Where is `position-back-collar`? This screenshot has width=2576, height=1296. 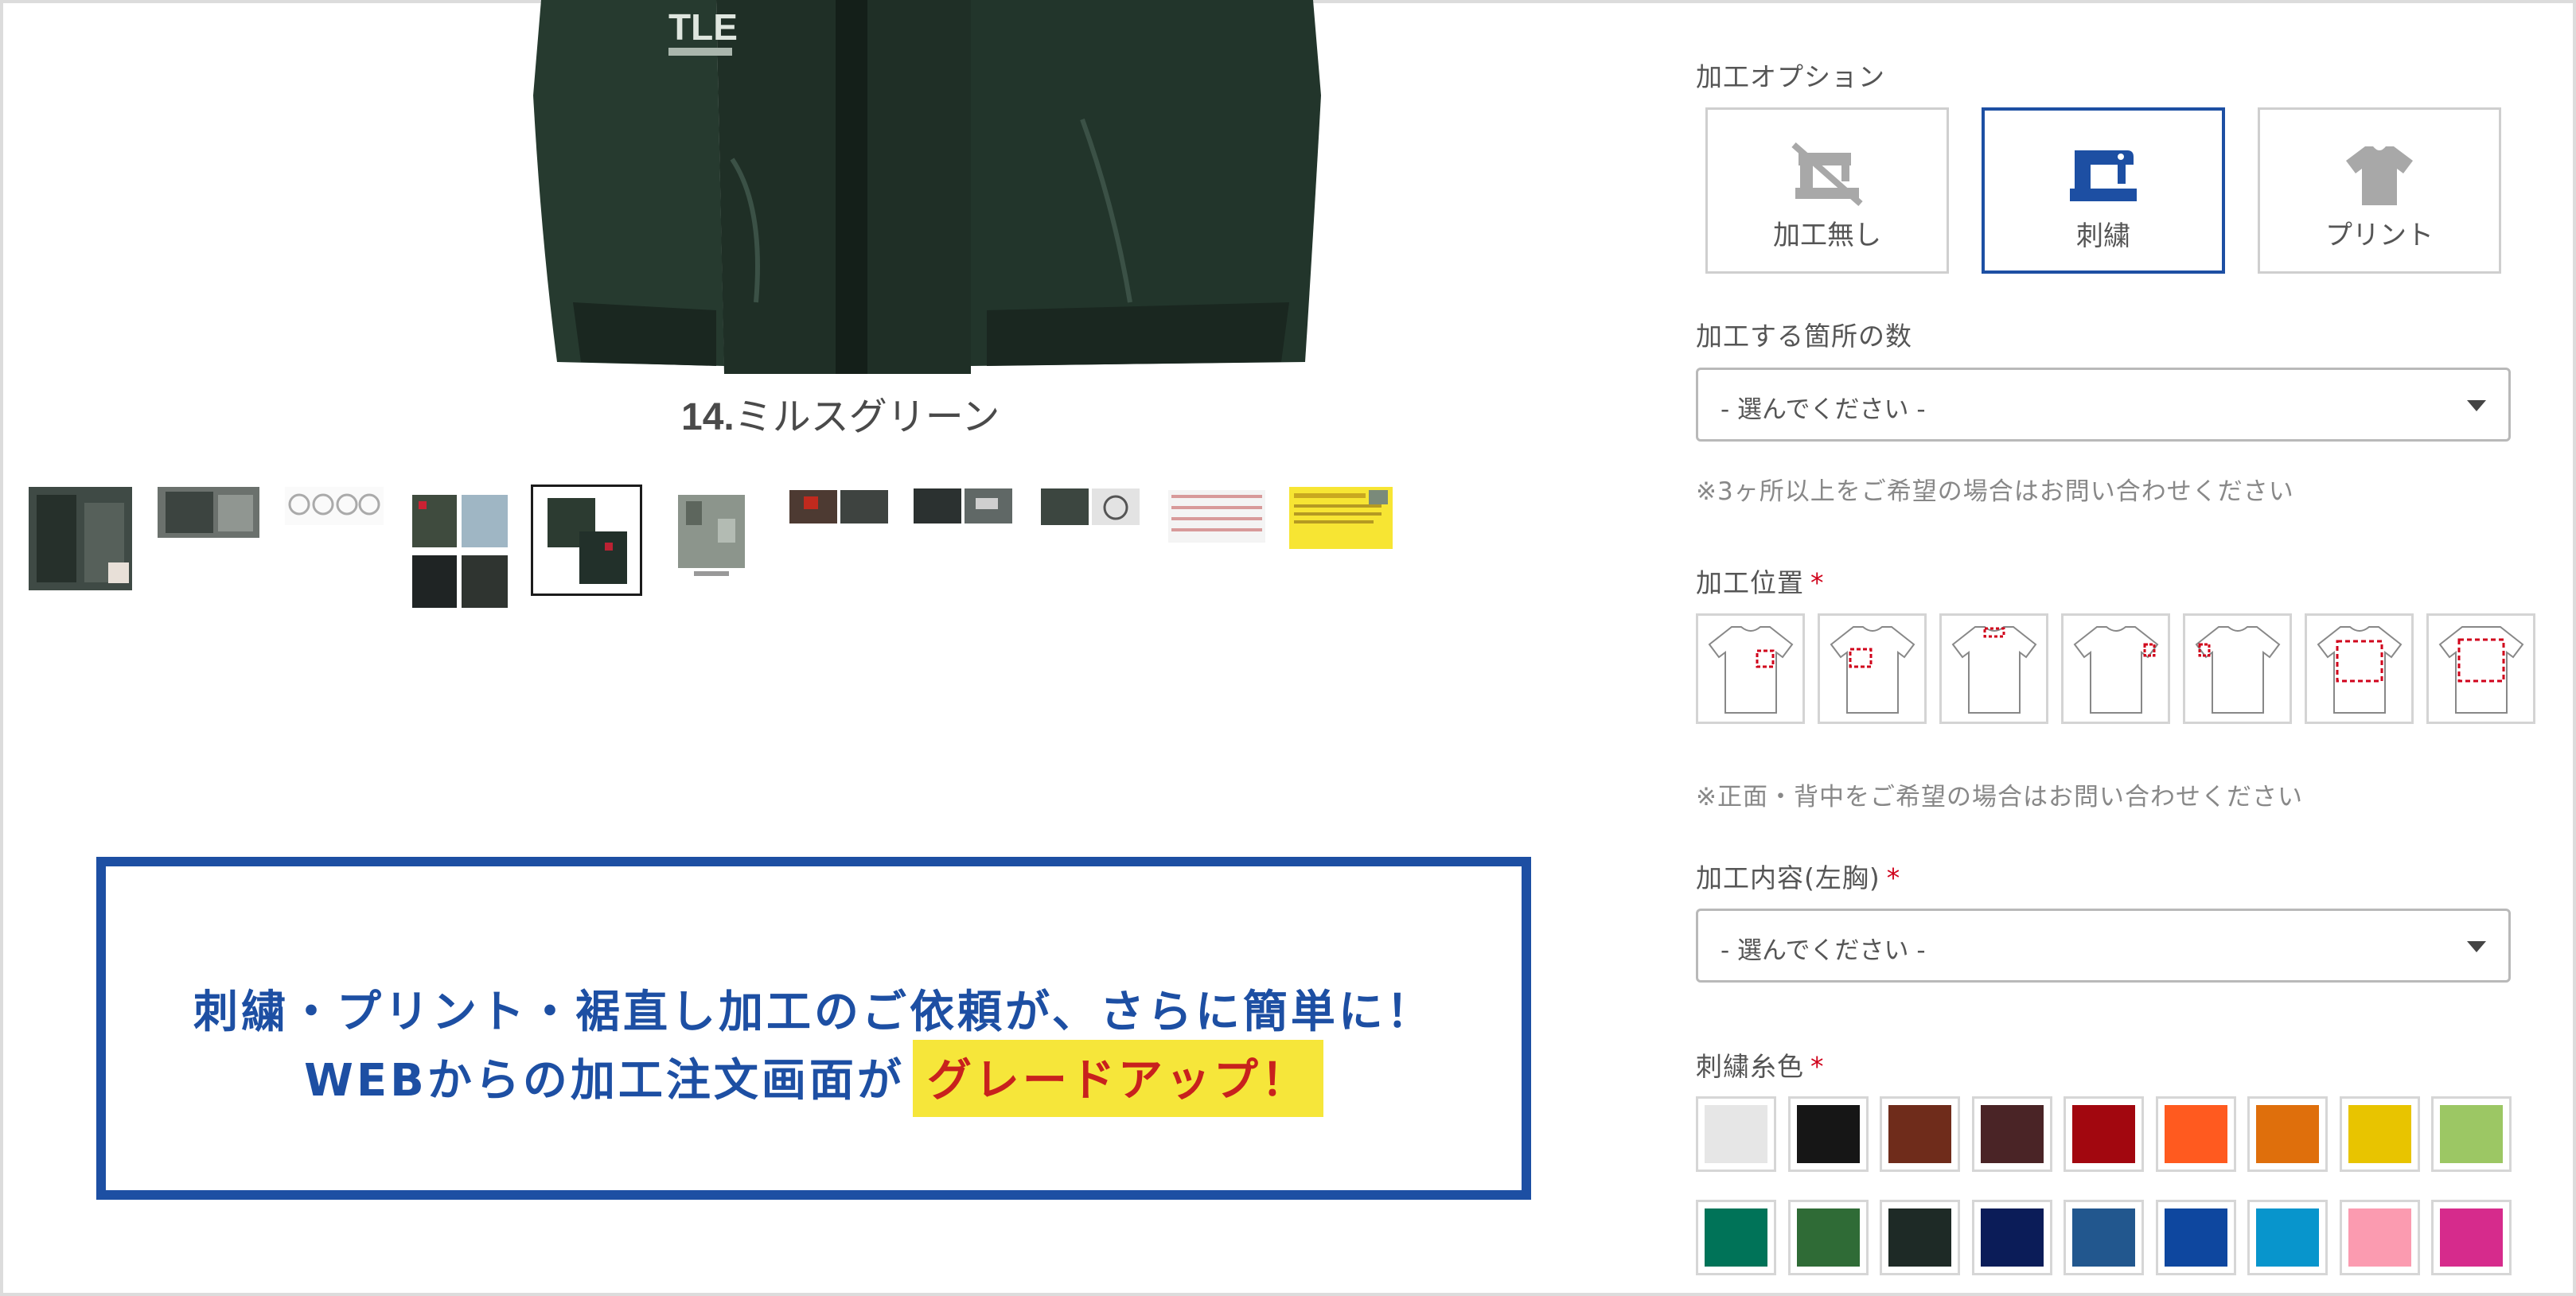
position-back-collar is located at coordinates (1993, 668).